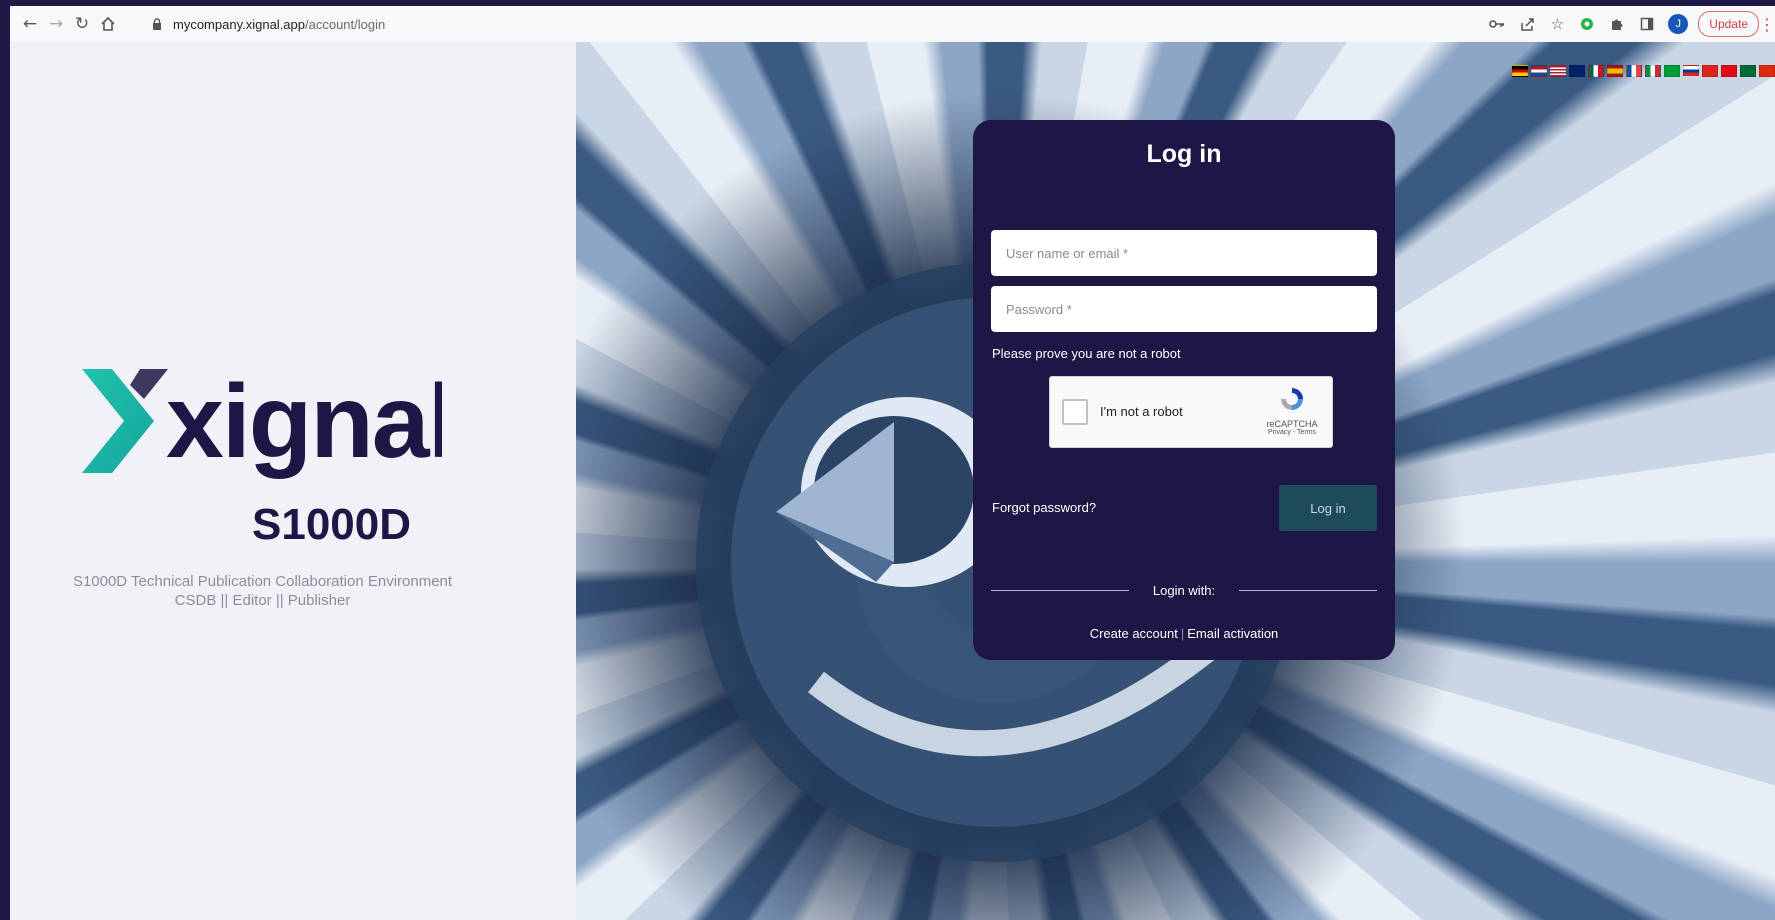 The height and width of the screenshot is (920, 1775). What do you see at coordinates (1539, 71) in the screenshot?
I see `flag-nl-icon` at bounding box center [1539, 71].